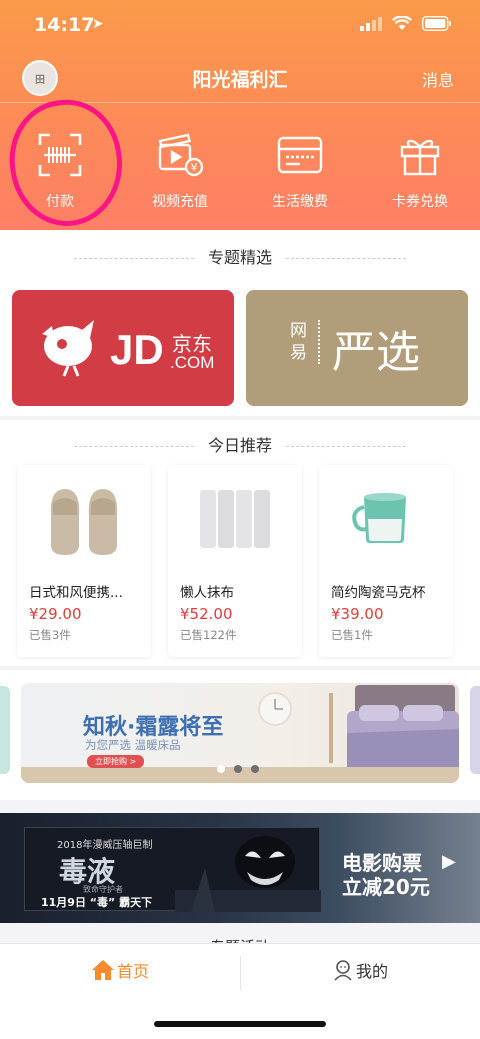 The height and width of the screenshot is (1039, 480). Describe the element at coordinates (206, 614) in the screenshot. I see `product-price: ¥52.00` at that location.